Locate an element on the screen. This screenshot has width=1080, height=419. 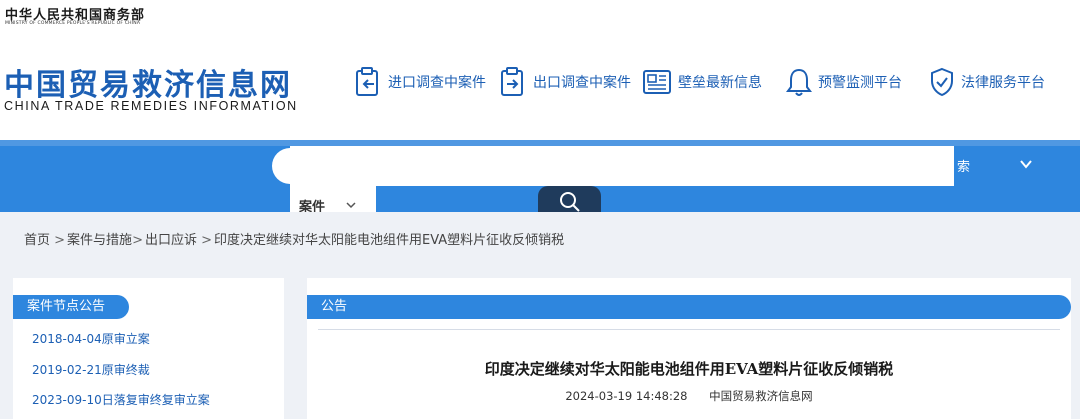
sidebar-item: 2018-04-04原审立案 is located at coordinates (91, 338).